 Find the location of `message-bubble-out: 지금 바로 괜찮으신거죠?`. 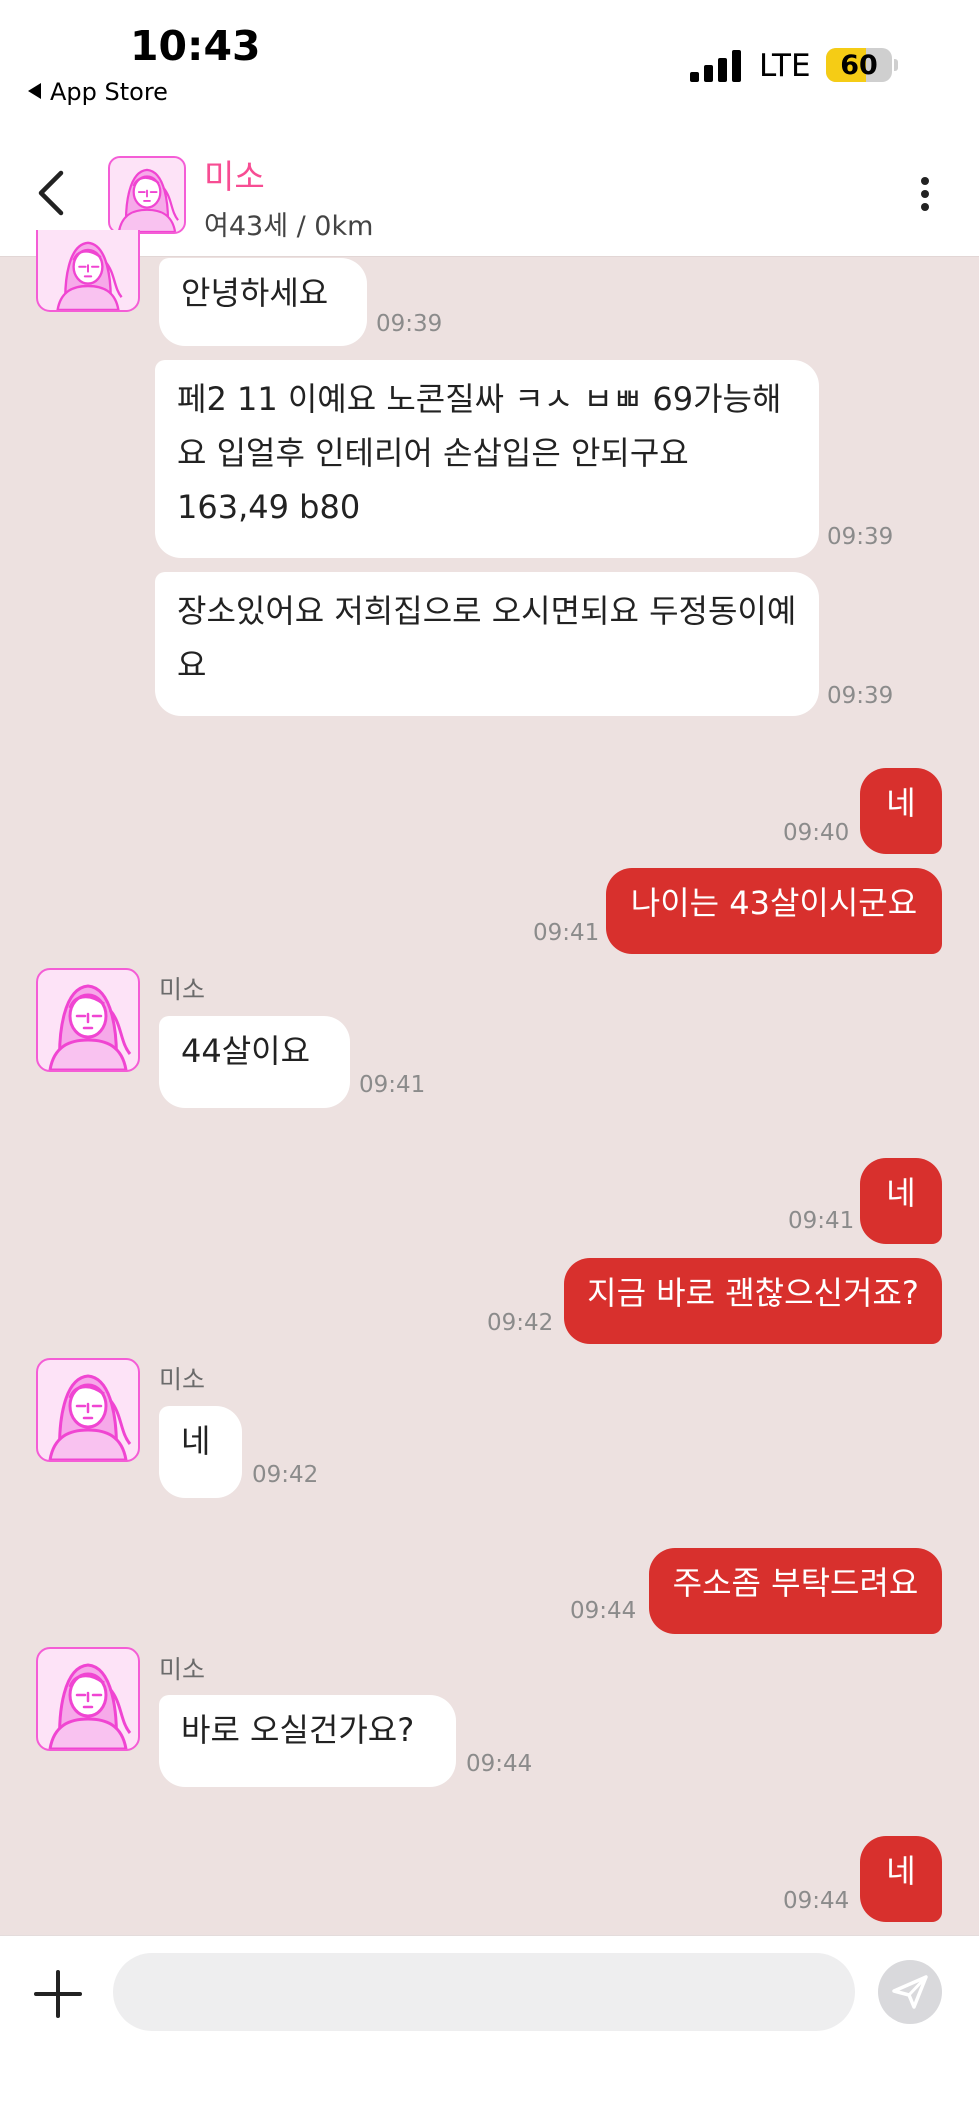

message-bubble-out: 지금 바로 괜찮으신거죠? is located at coordinates (753, 1301).